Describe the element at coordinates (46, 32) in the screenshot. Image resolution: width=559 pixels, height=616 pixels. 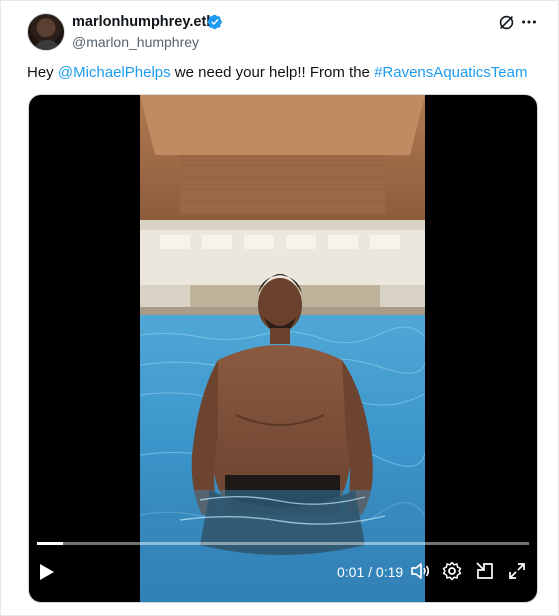
I see `author-avatar` at that location.